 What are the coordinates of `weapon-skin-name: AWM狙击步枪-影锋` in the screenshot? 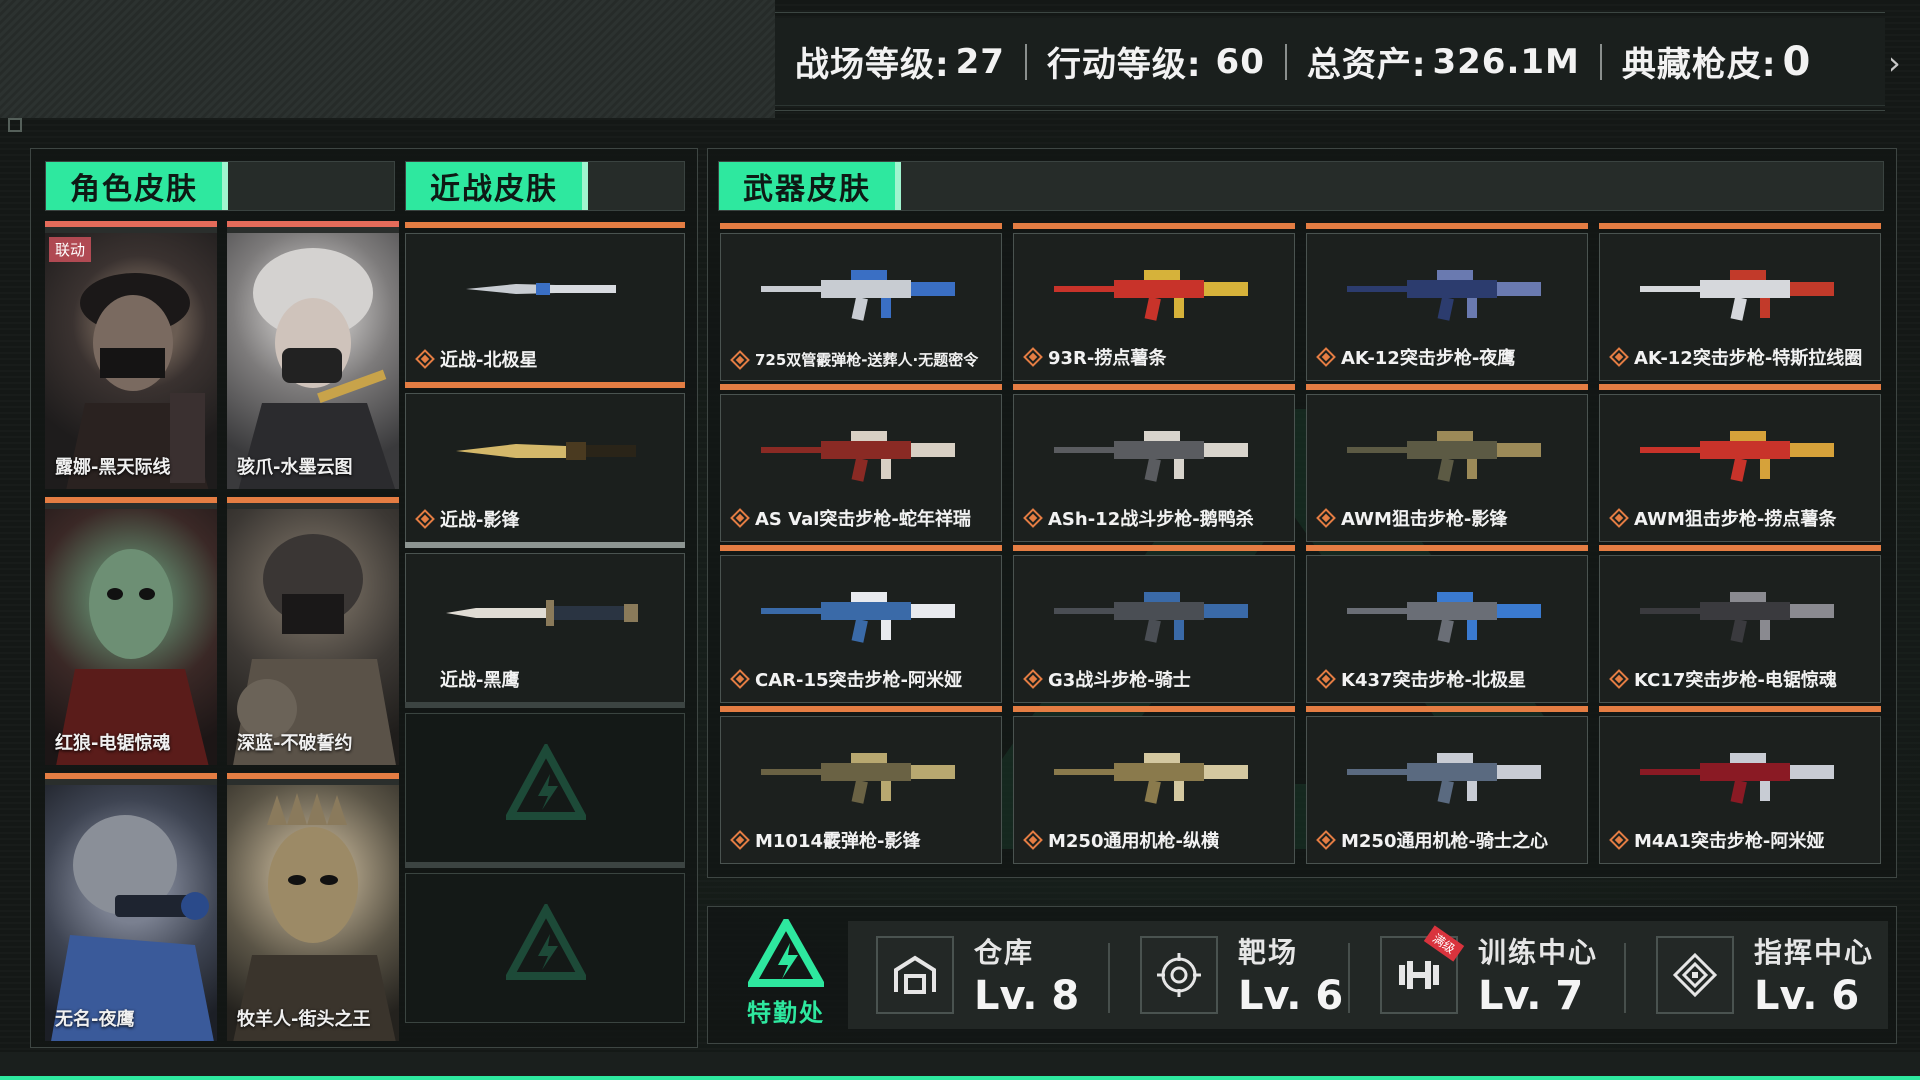 It's located at (1411, 518).